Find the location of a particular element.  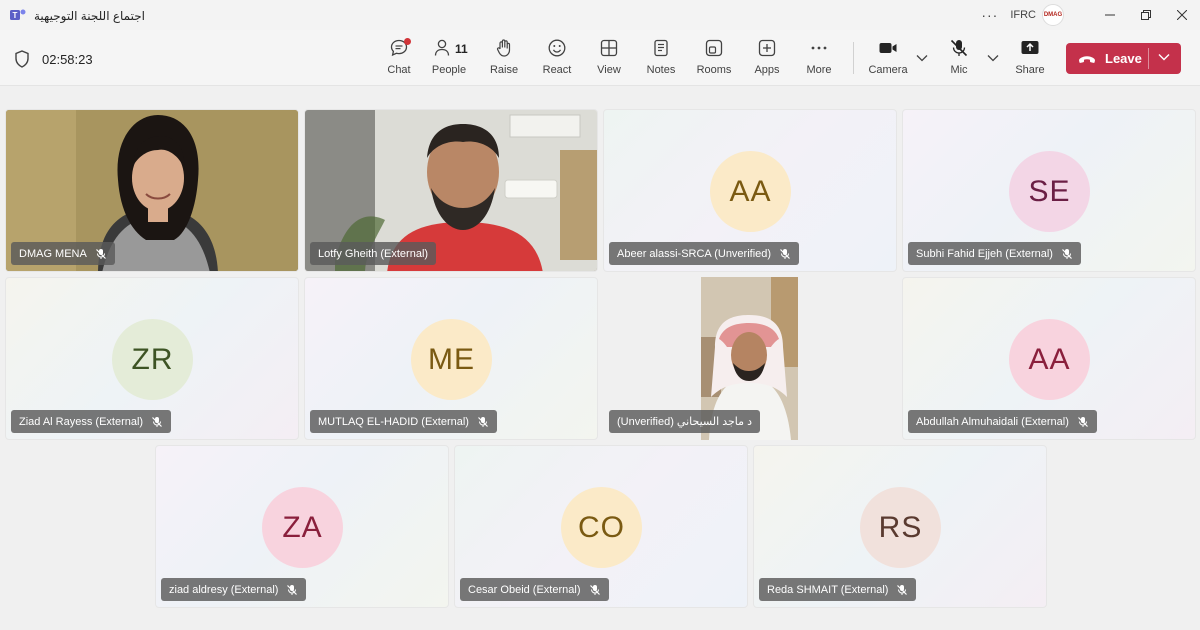

restore-button is located at coordinates (1146, 15).